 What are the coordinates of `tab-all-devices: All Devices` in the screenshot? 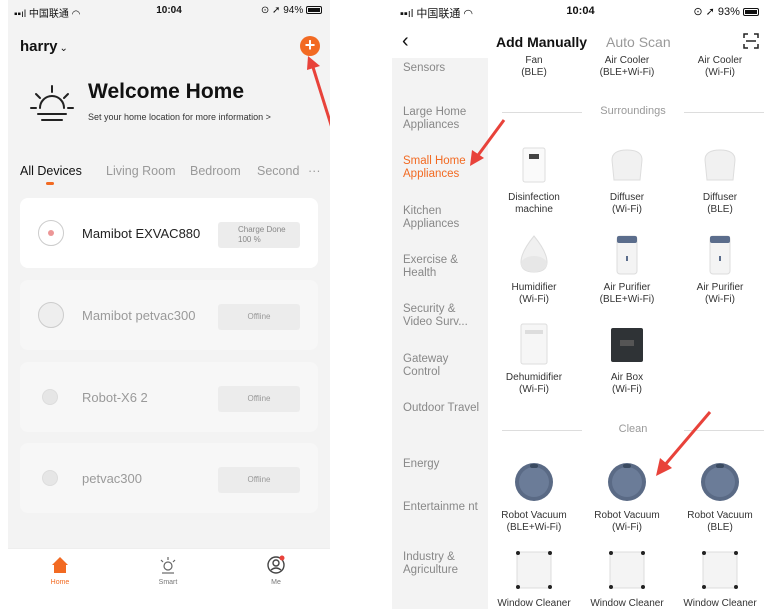 It's located at (51, 171).